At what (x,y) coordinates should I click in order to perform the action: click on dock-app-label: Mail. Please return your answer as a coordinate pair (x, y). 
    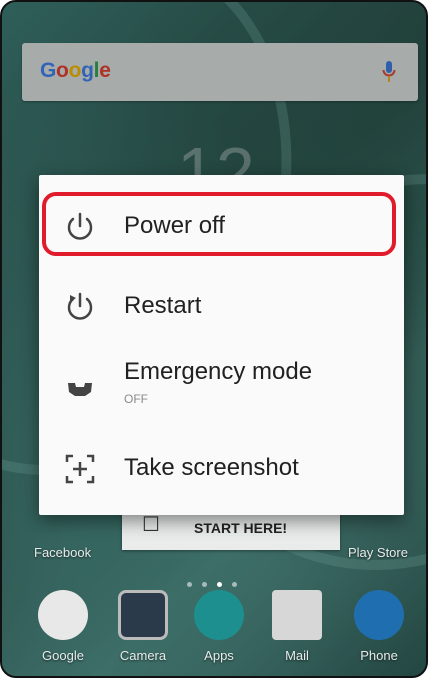
    Looking at the image, I should click on (297, 655).